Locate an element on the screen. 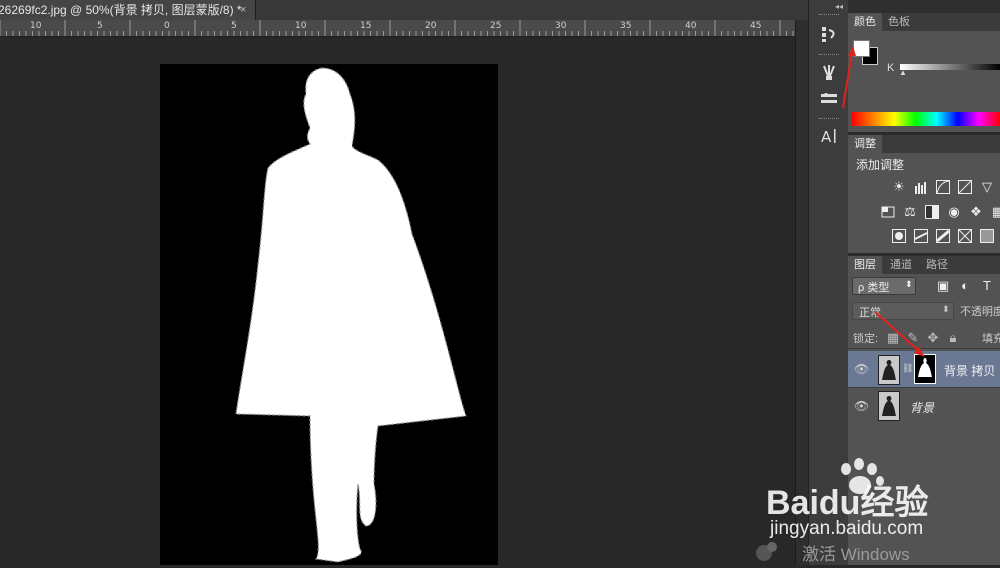 Image resolution: width=1000 pixels, height=568 pixels. baidu-url: jingyan.baidu.com is located at coordinates (847, 528).